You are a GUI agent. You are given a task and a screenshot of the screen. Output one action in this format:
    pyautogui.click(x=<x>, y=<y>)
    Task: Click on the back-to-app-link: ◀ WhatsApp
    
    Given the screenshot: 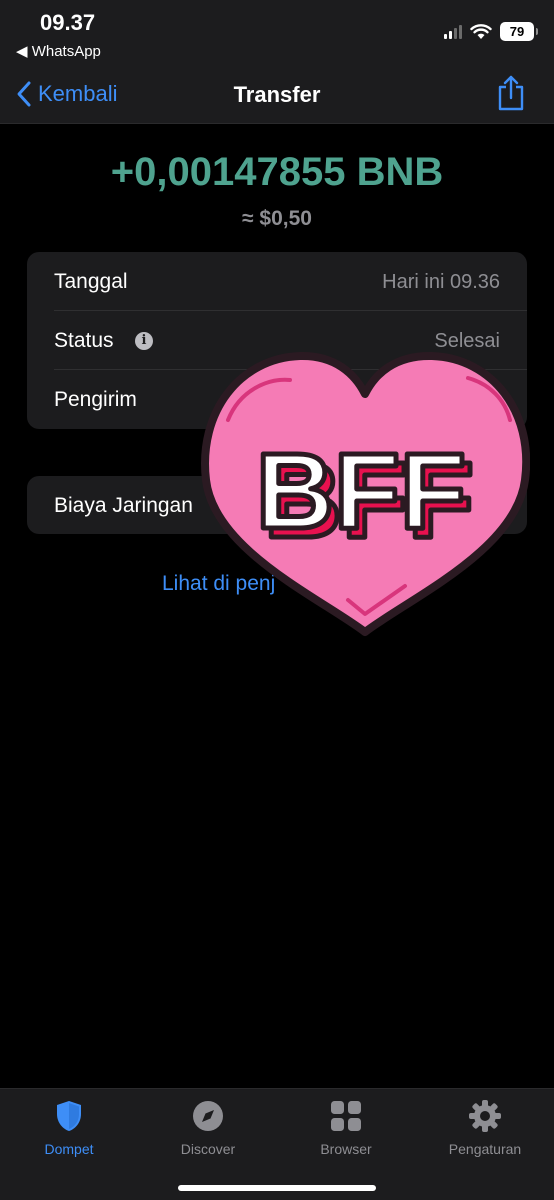 What is the action you would take?
    pyautogui.click(x=58, y=51)
    